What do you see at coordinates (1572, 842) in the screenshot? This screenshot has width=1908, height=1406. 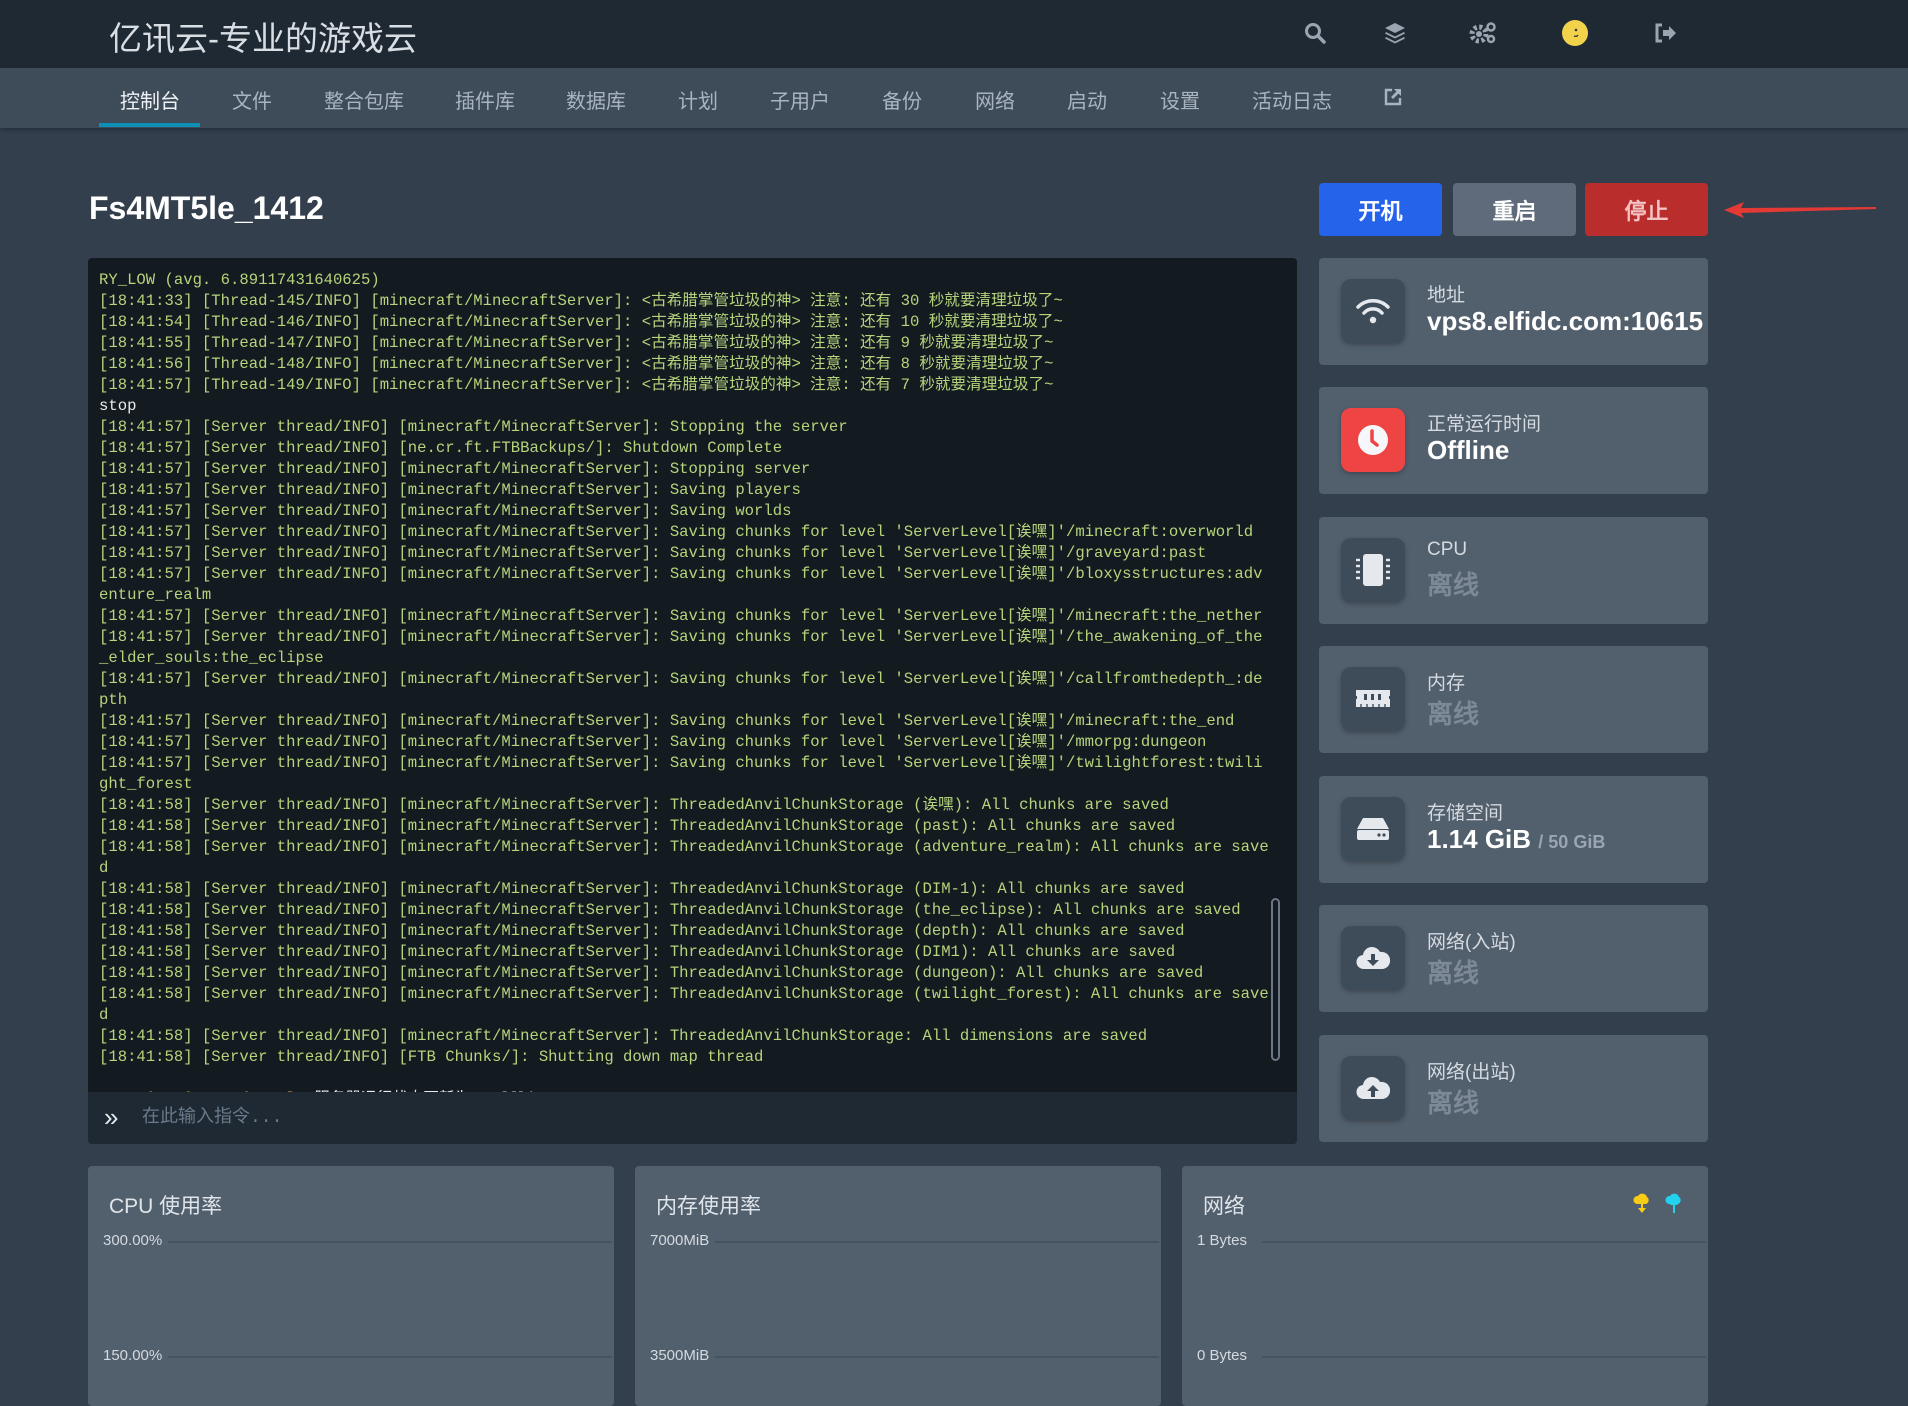 I see `disk-limit: / 50 GiB` at bounding box center [1572, 842].